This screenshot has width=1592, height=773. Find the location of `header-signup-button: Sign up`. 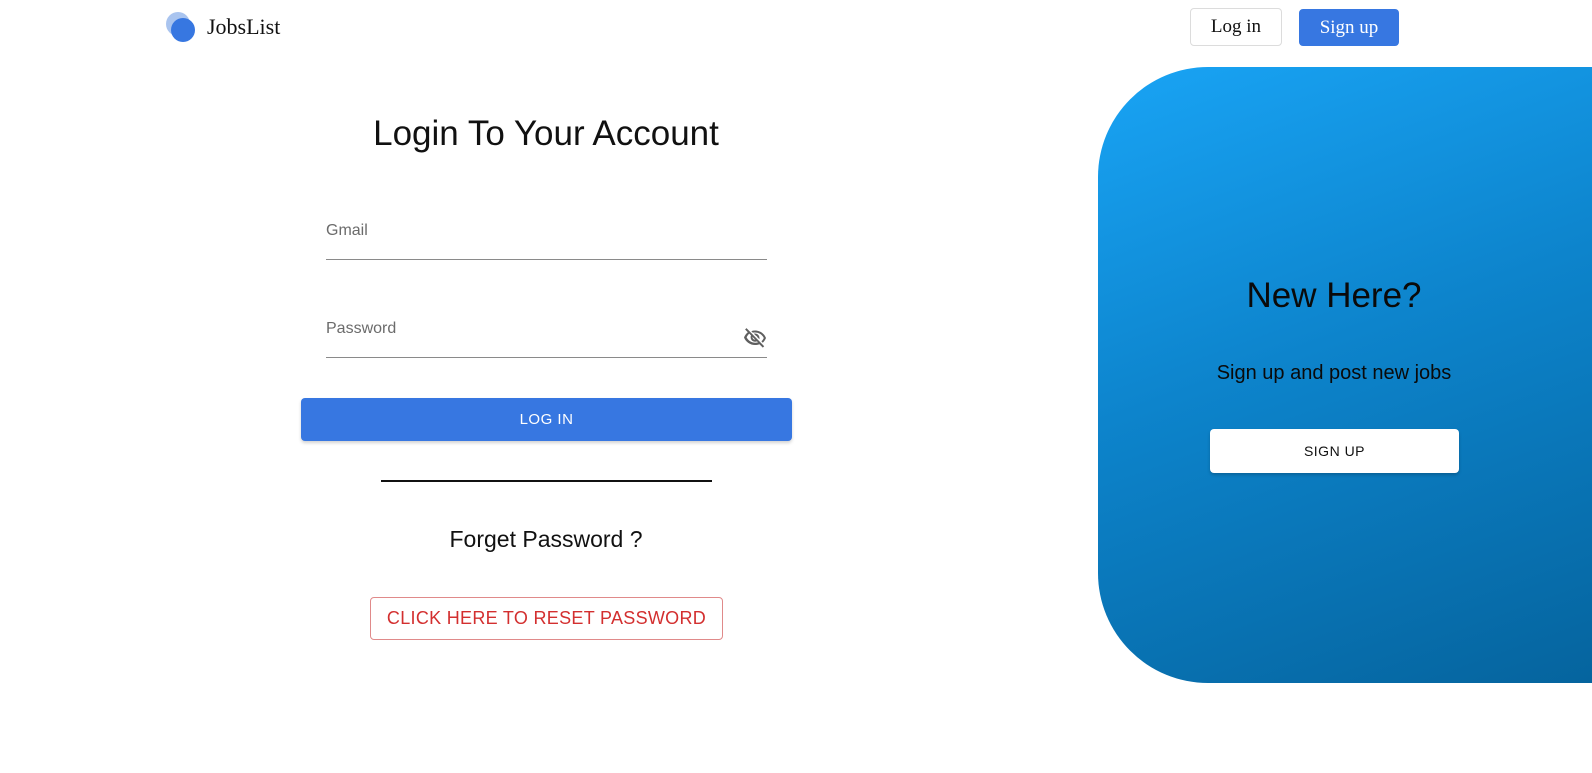

header-signup-button: Sign up is located at coordinates (1349, 27).